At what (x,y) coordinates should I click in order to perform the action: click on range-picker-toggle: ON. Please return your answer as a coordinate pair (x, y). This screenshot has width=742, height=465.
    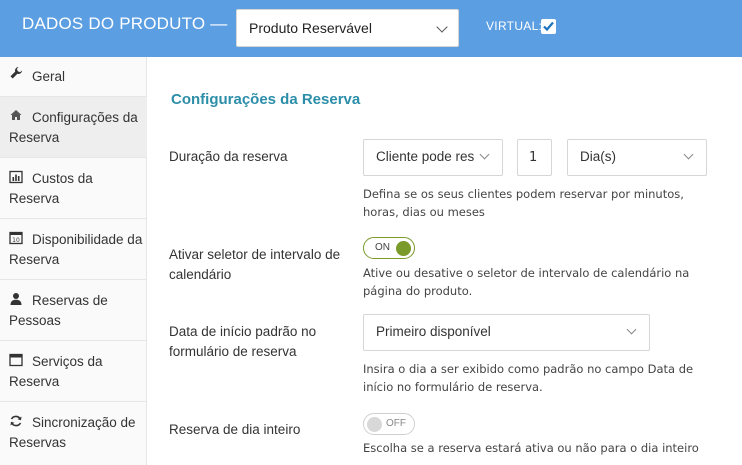
    Looking at the image, I should click on (389, 248).